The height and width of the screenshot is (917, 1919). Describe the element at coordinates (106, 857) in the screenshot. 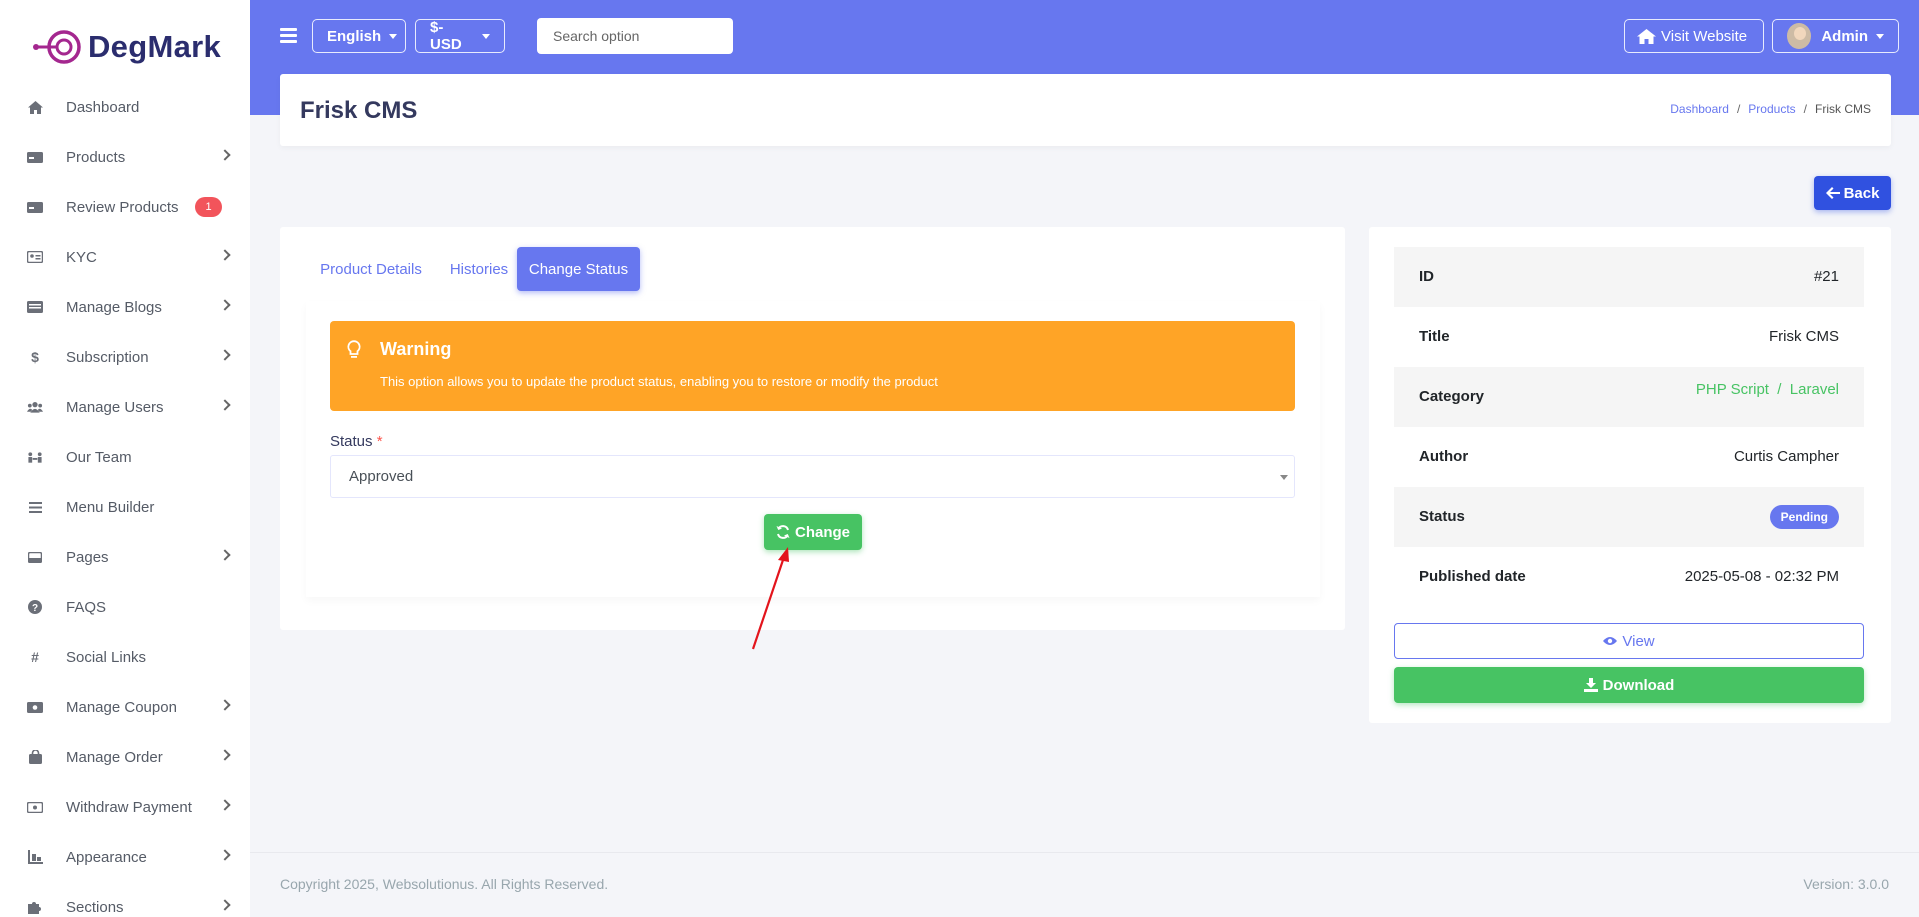

I see `sidebar-item-label: Appearance` at that location.